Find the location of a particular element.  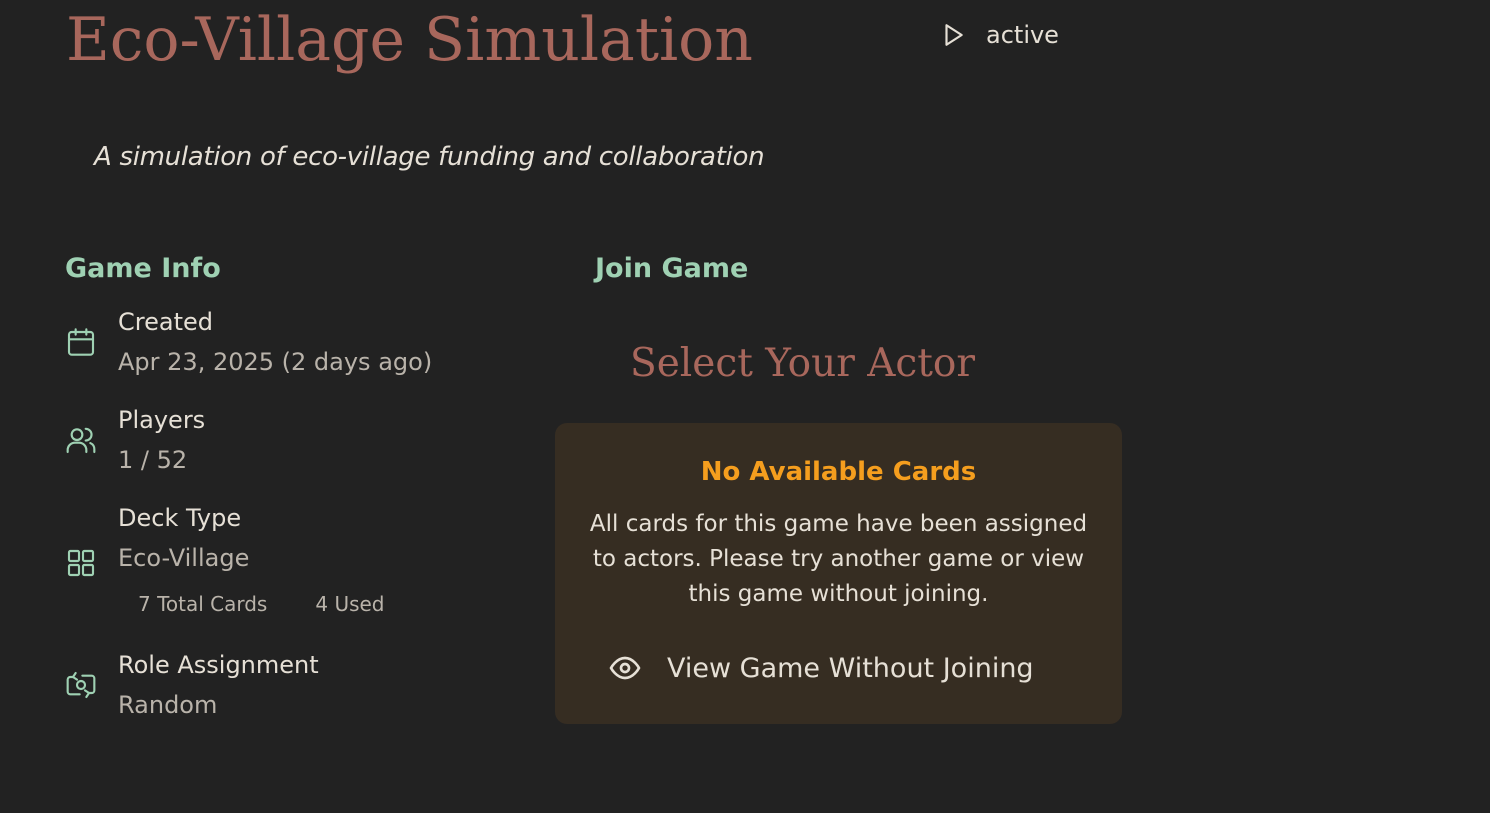

created-label: Created is located at coordinates (165, 322).